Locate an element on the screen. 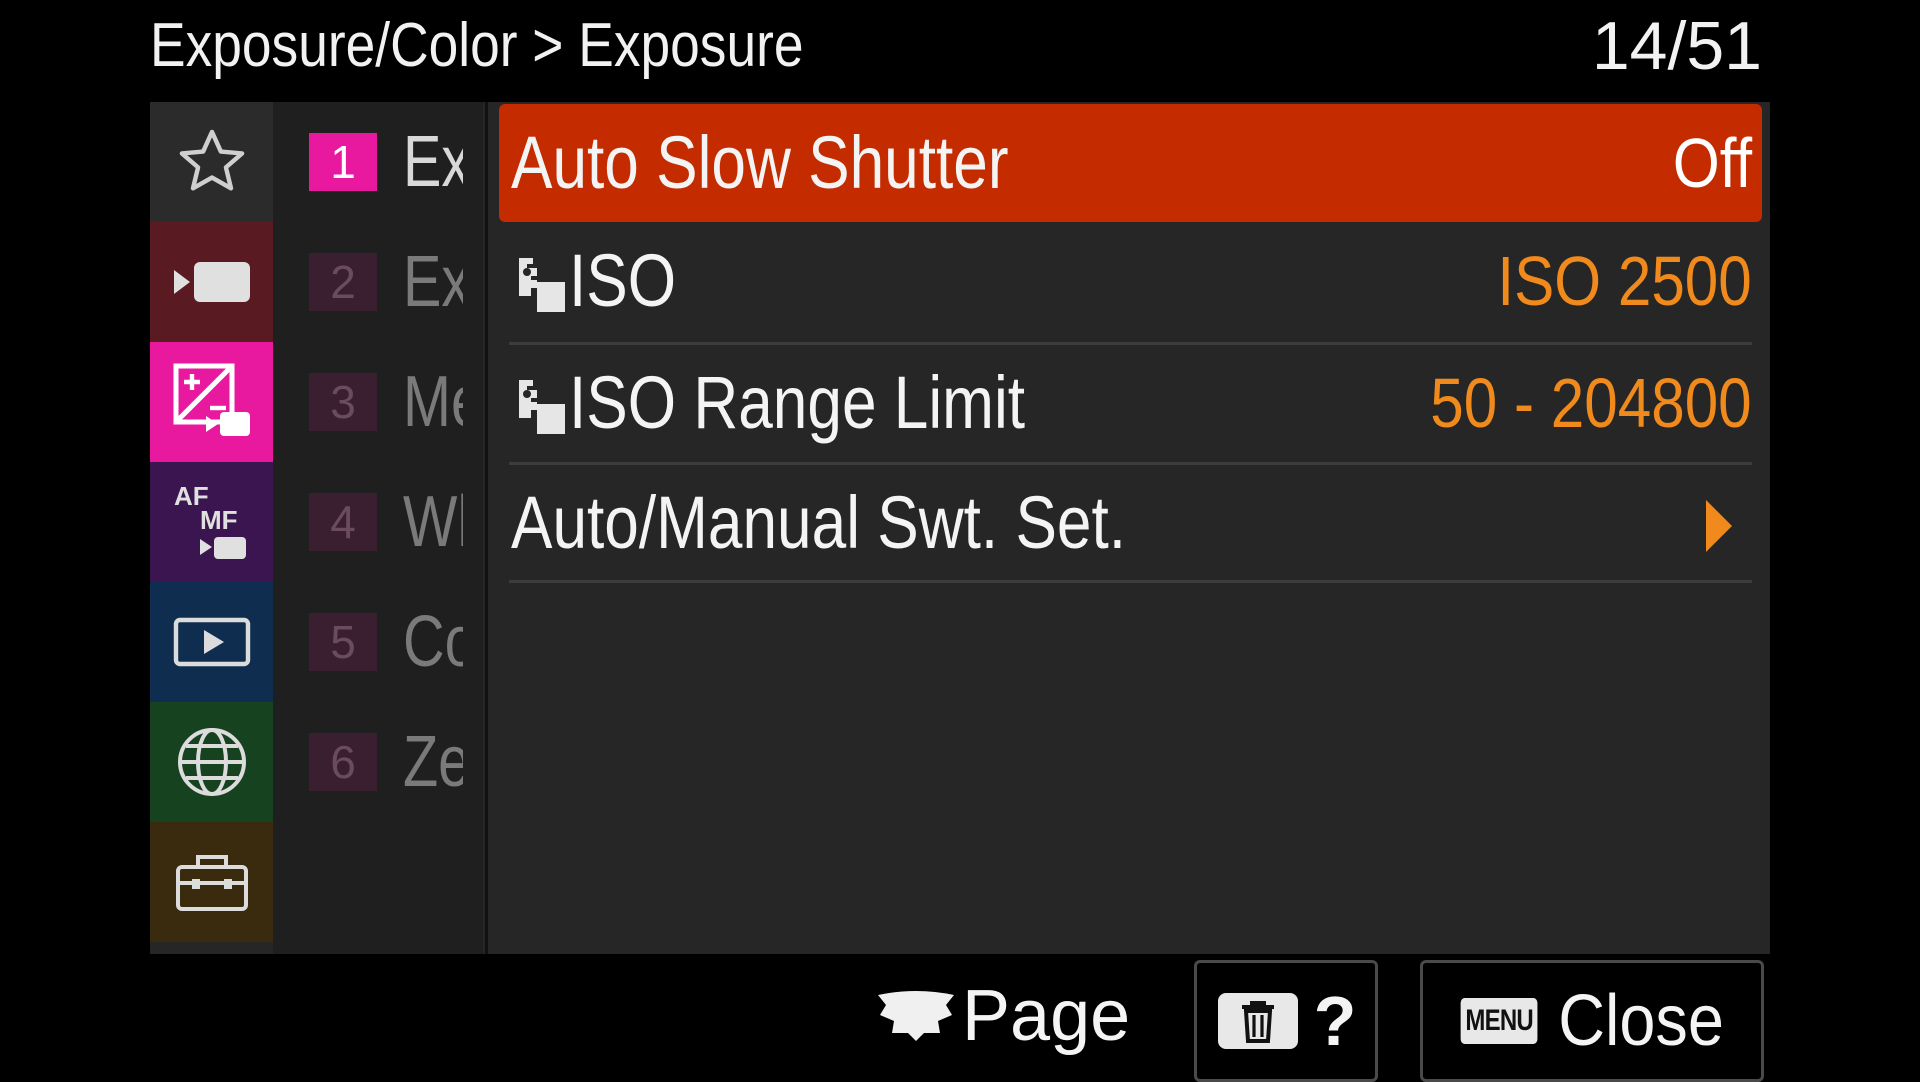  header-breadcrumb: Exposure/Color > Exposure is located at coordinates (477, 45).